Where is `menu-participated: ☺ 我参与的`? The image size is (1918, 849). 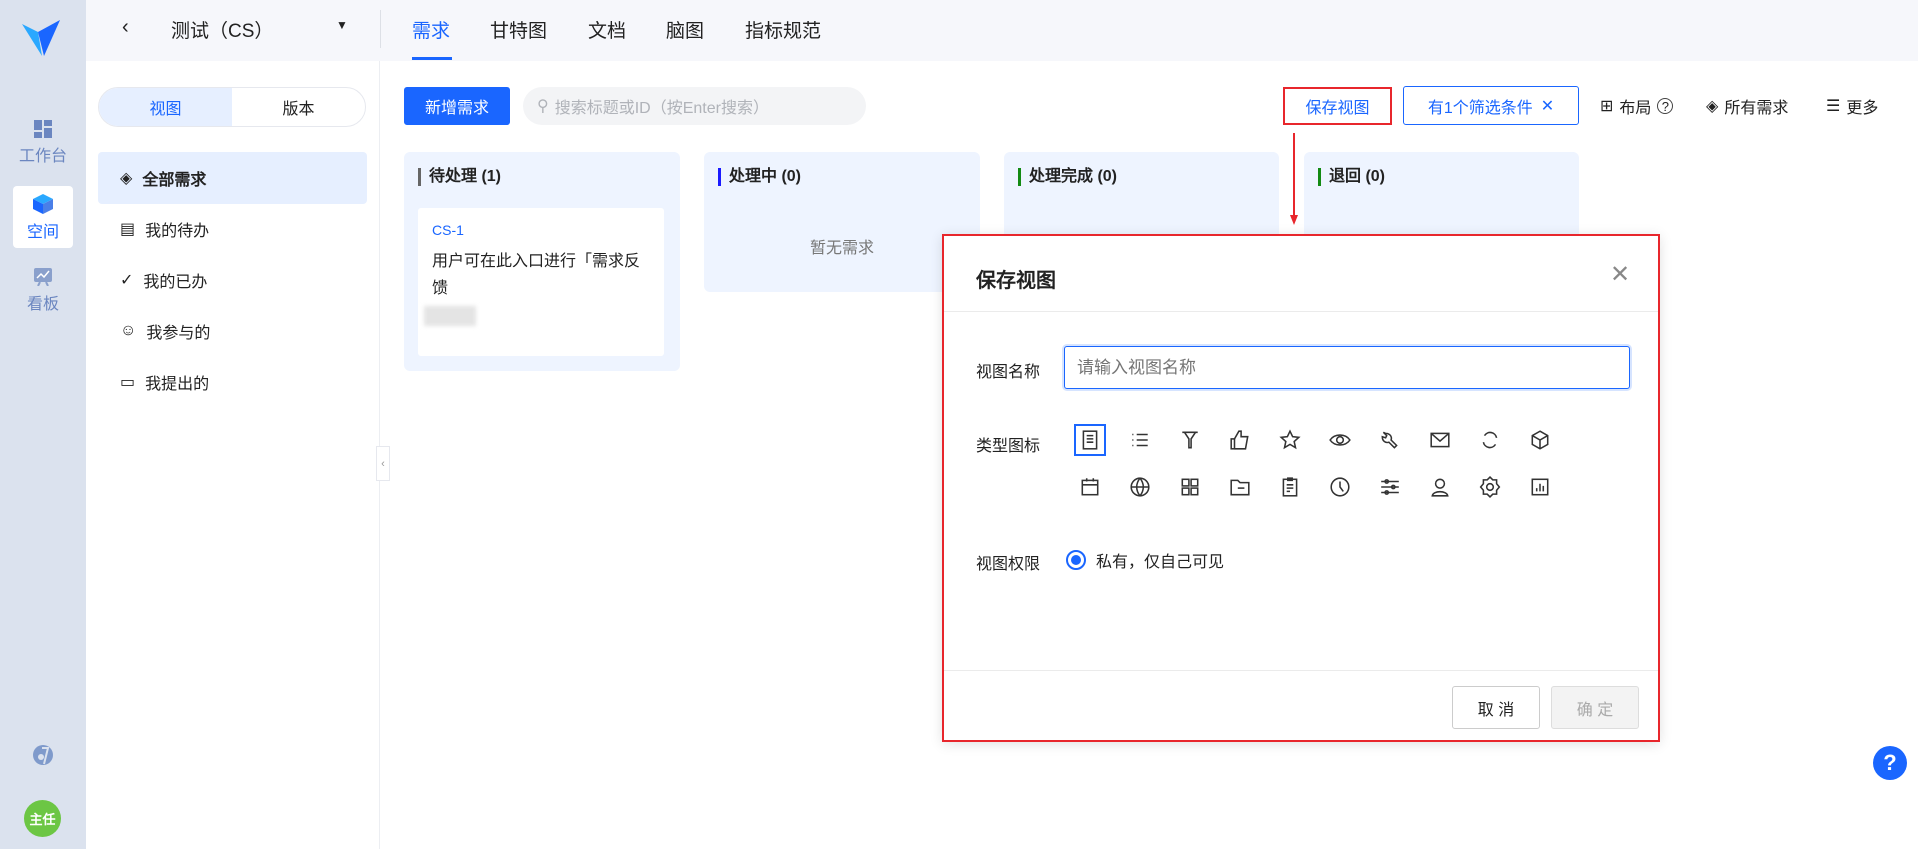
menu-participated: ☺ 我参与的 is located at coordinates (232, 331).